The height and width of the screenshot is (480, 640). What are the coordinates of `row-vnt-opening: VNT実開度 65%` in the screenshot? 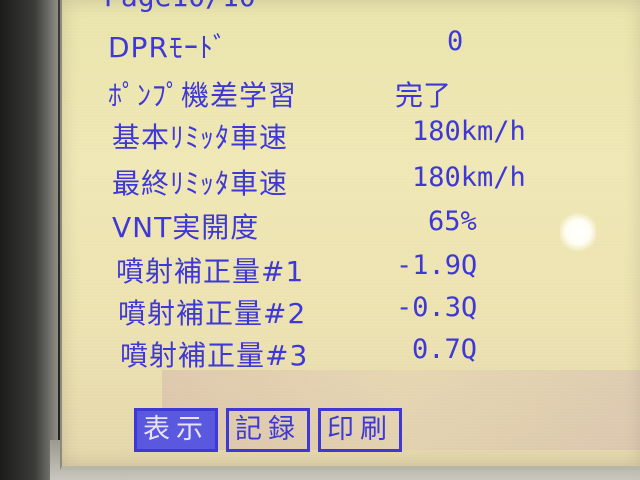 It's located at (351, 226).